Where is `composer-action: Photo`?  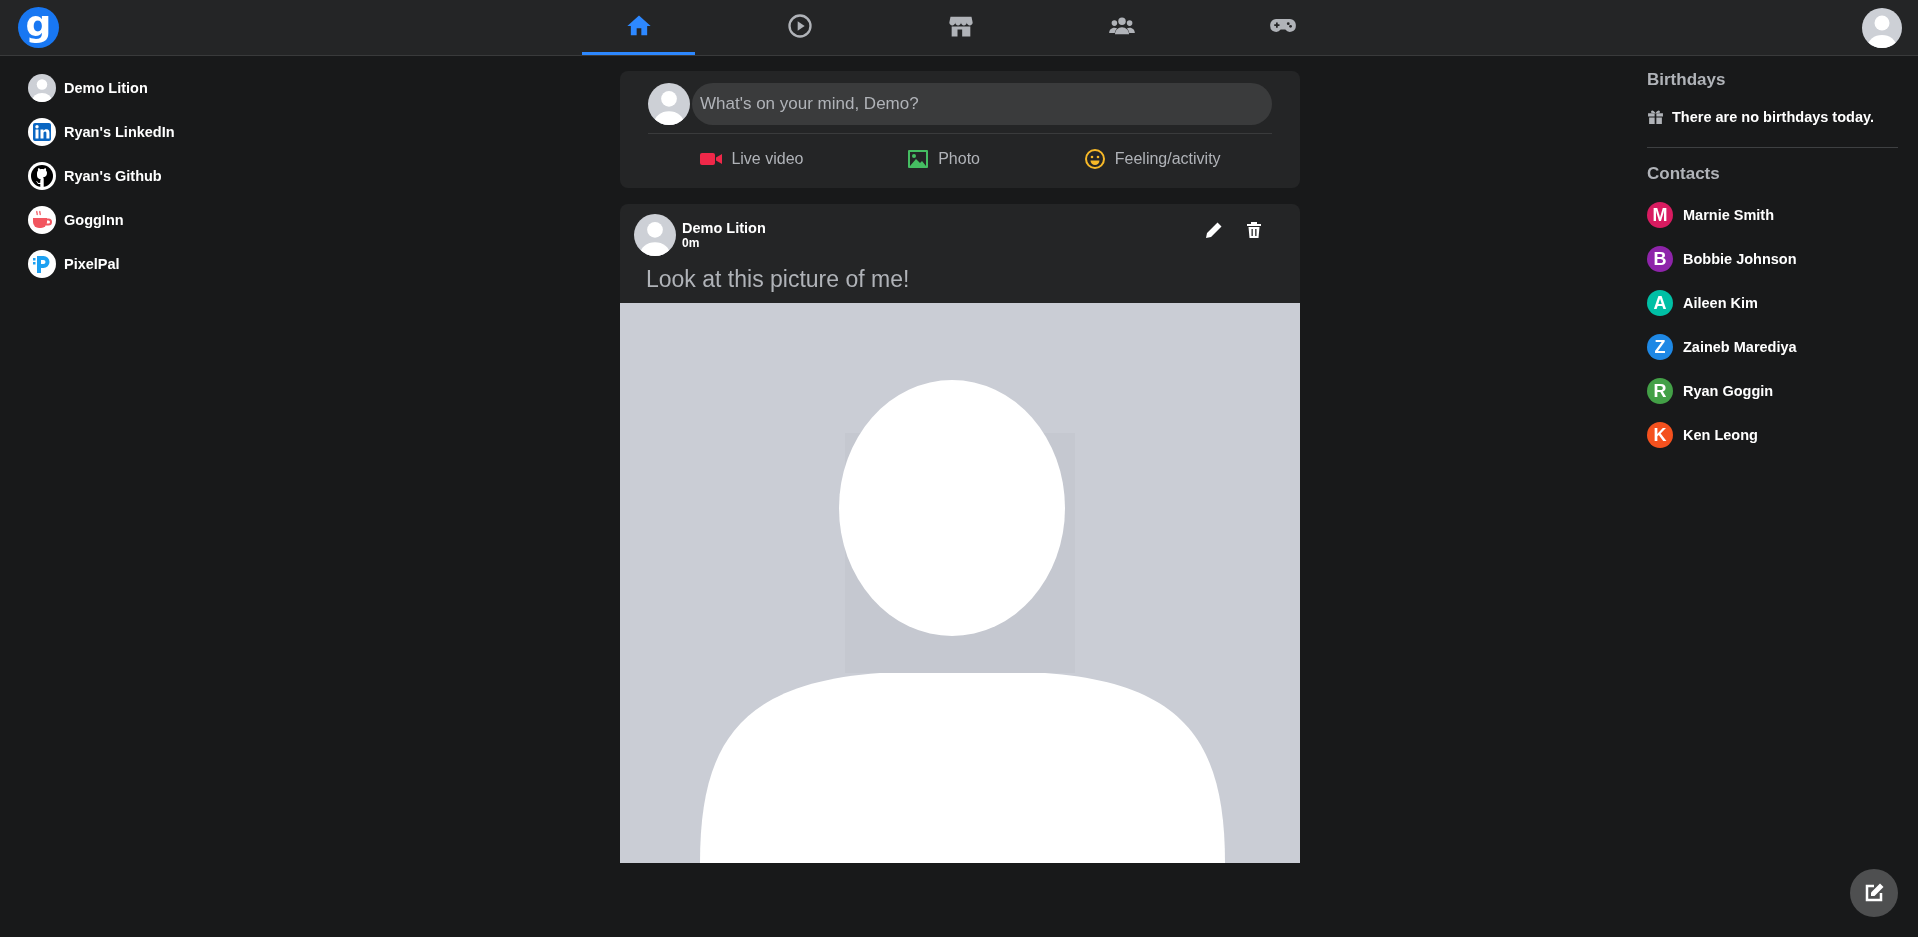 composer-action: Photo is located at coordinates (943, 159).